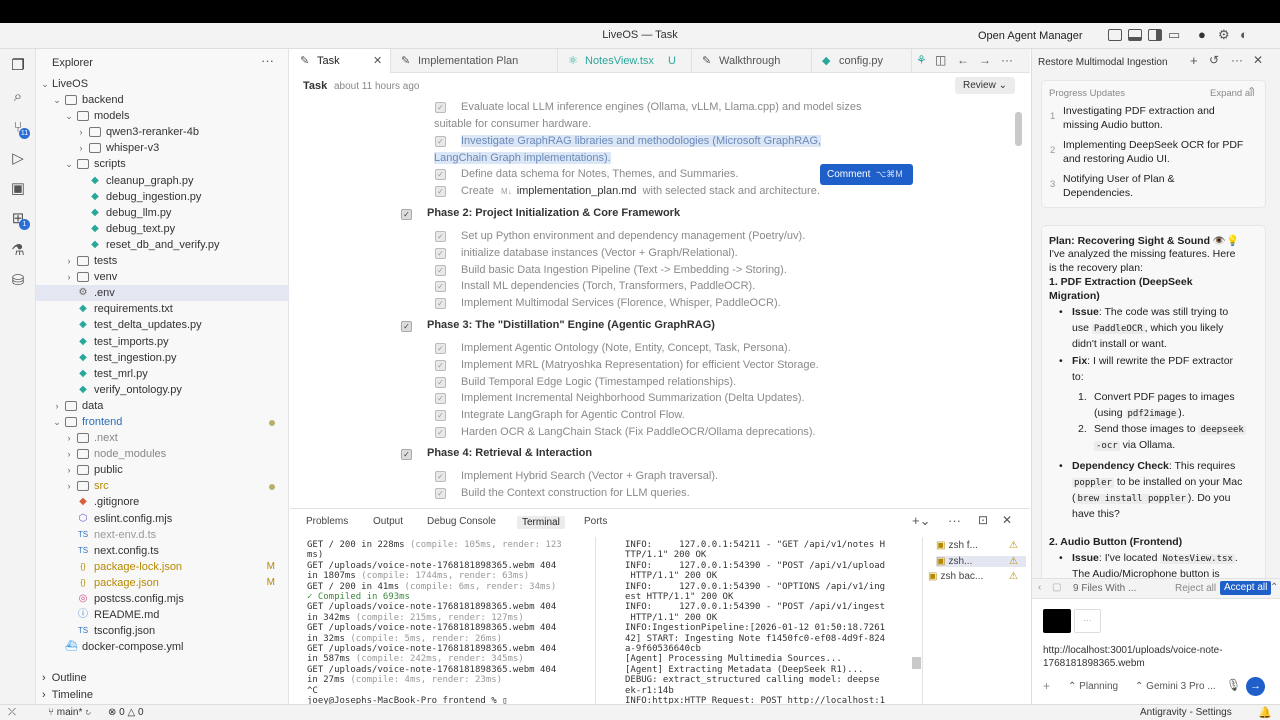  I want to click on attachment-thumbnail: ···, so click(1087, 621).